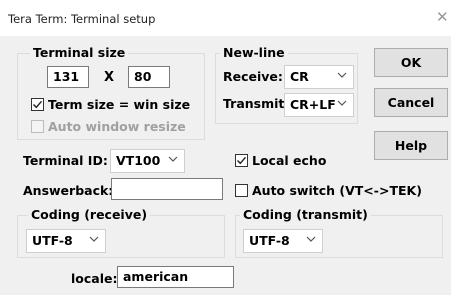  I want to click on cancel-button: Cancel, so click(411, 102).